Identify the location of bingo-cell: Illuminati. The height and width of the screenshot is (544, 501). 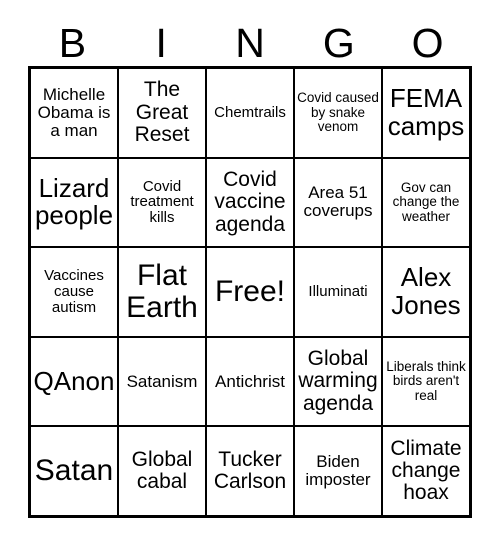
(339, 292).